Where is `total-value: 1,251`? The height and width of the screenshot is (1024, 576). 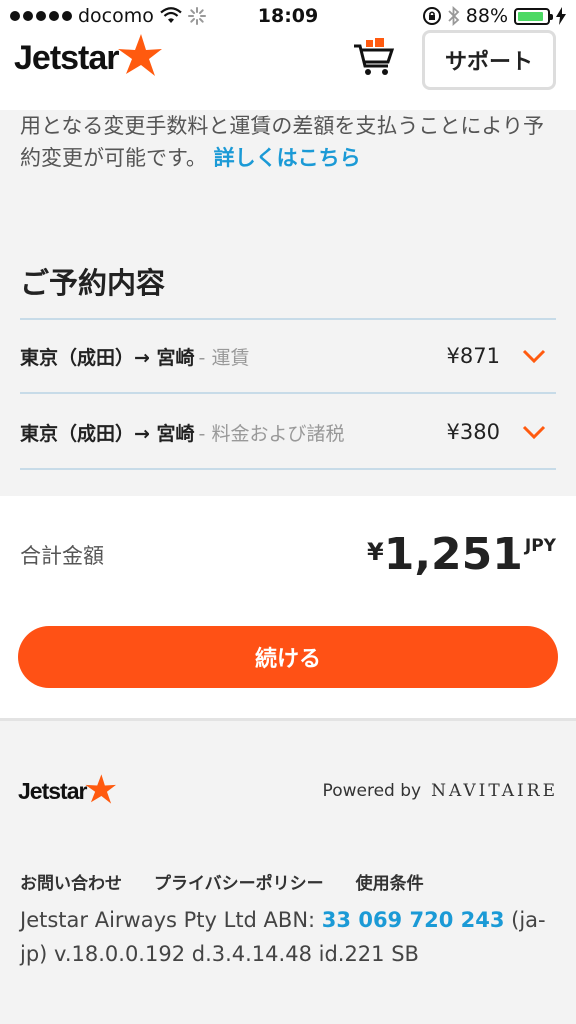 total-value: 1,251 is located at coordinates (453, 554).